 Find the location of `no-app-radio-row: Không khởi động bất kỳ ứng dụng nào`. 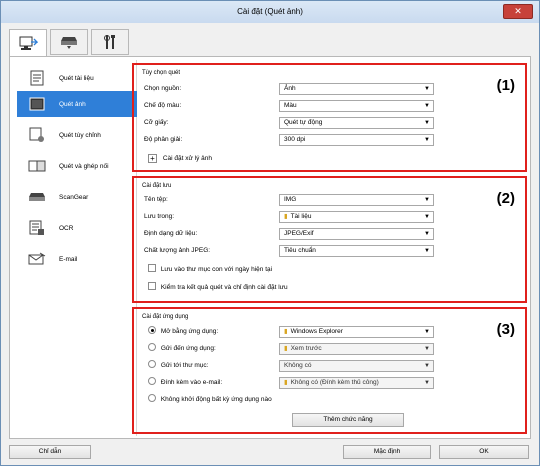

no-app-radio-row: Không khởi động bất kỳ ứng dụng nào is located at coordinates (210, 400).